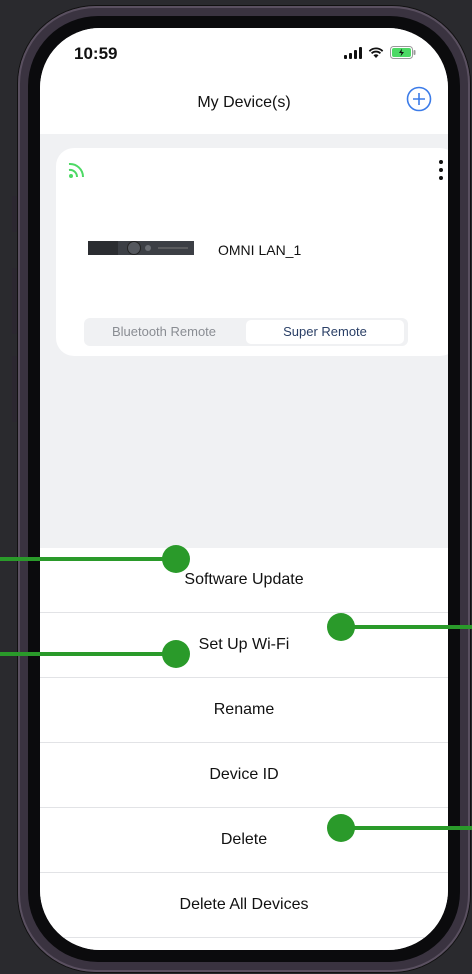 This screenshot has height=974, width=472. I want to click on wifi-status-icon, so click(376, 52).